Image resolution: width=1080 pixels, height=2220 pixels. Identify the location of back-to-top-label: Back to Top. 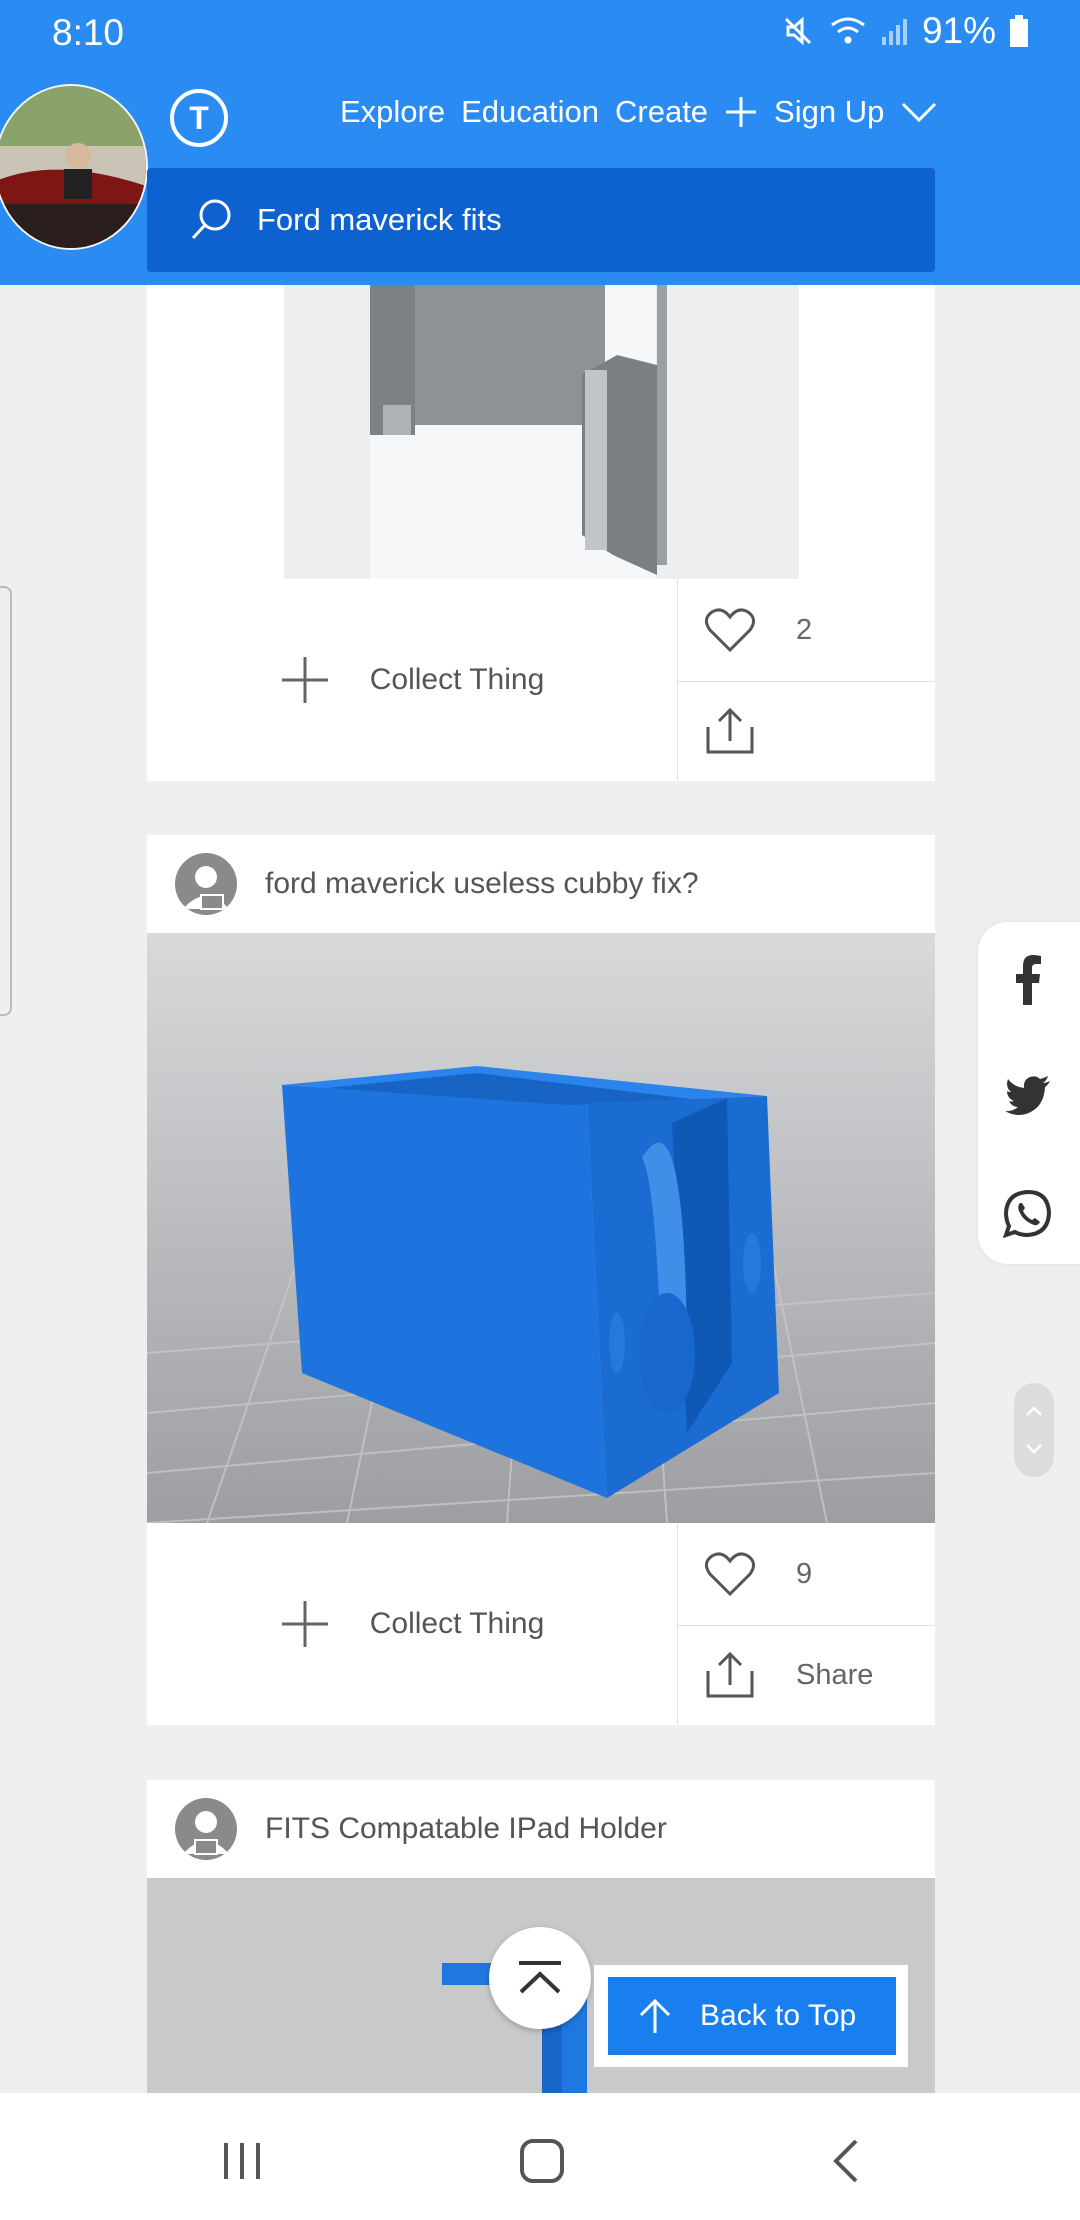
(778, 2015).